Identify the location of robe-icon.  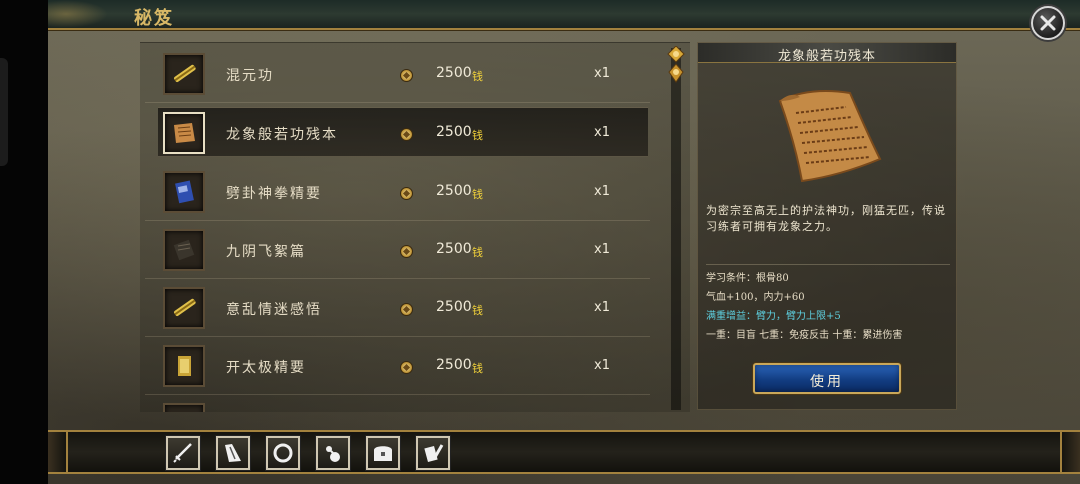
(233, 453).